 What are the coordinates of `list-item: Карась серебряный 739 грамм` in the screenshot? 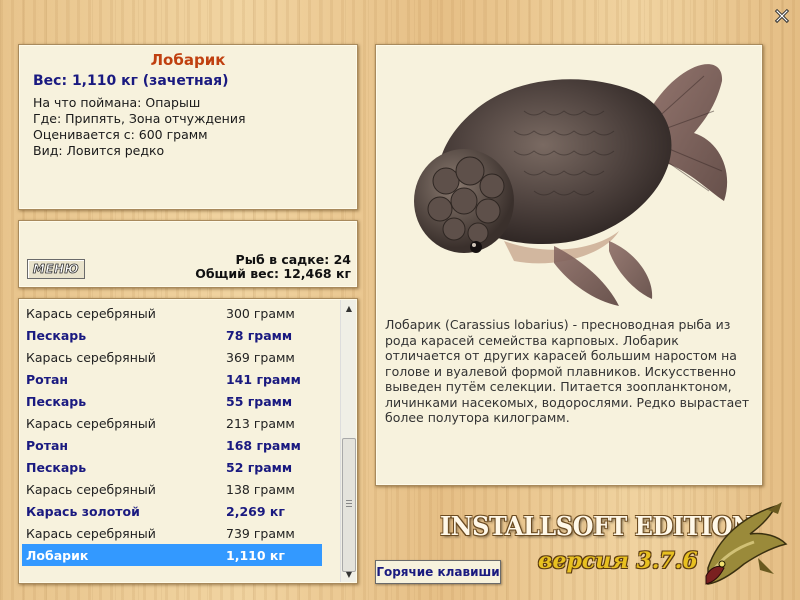 It's located at (172, 533).